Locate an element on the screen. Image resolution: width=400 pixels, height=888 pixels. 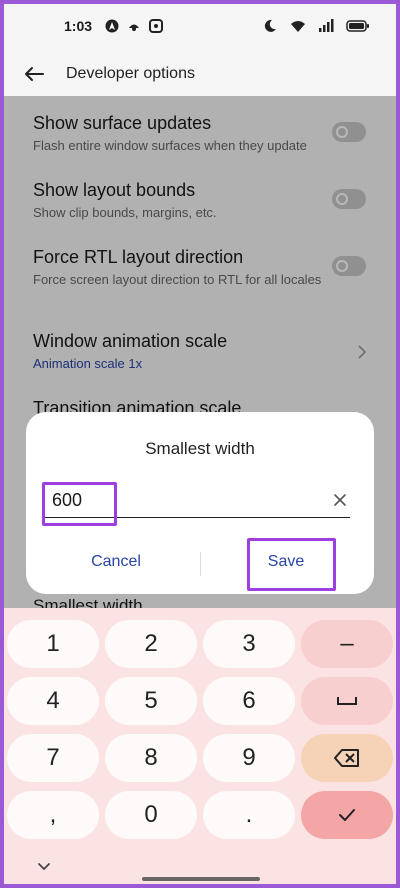
button-divider is located at coordinates (200, 564).